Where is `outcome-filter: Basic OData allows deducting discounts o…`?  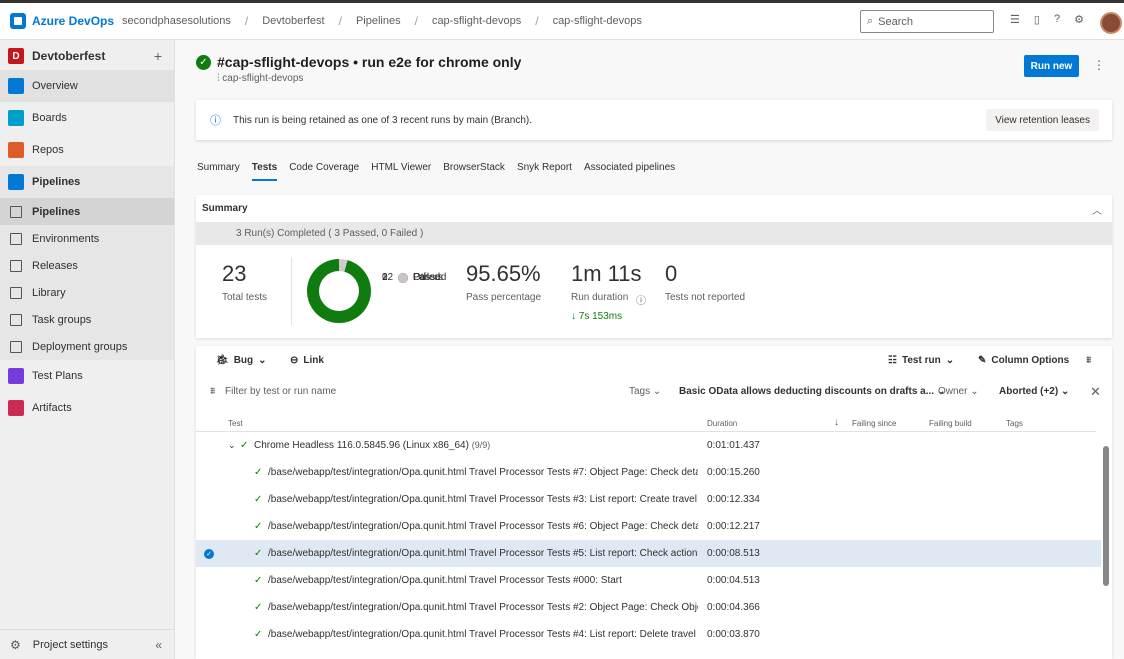
outcome-filter: Basic OData allows deducting discounts o… is located at coordinates (812, 391).